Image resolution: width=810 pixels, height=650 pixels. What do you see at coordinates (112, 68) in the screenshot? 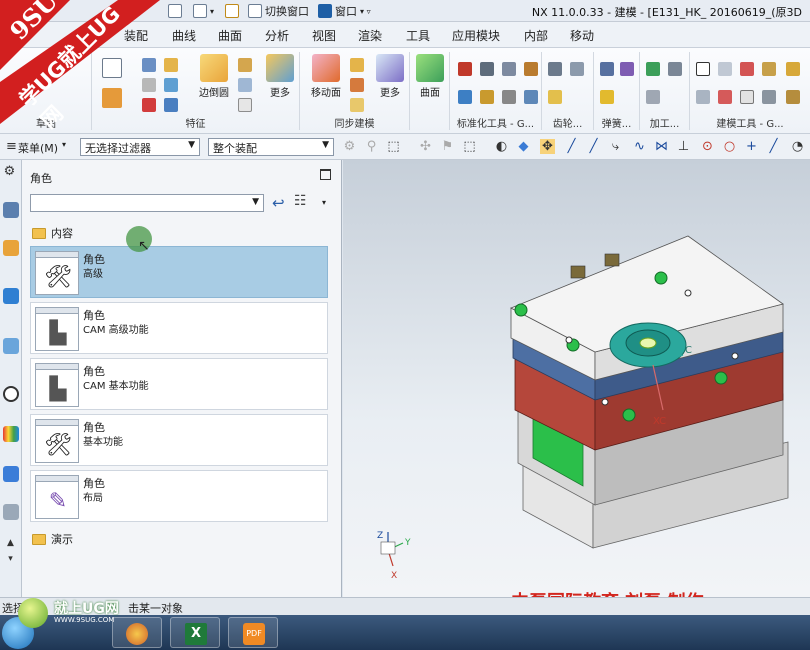
I see `sketch-icon` at bounding box center [112, 68].